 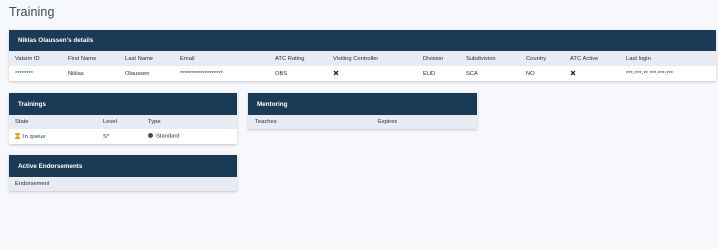 I want to click on last-name-value: Olaussen, so click(x=137, y=73).